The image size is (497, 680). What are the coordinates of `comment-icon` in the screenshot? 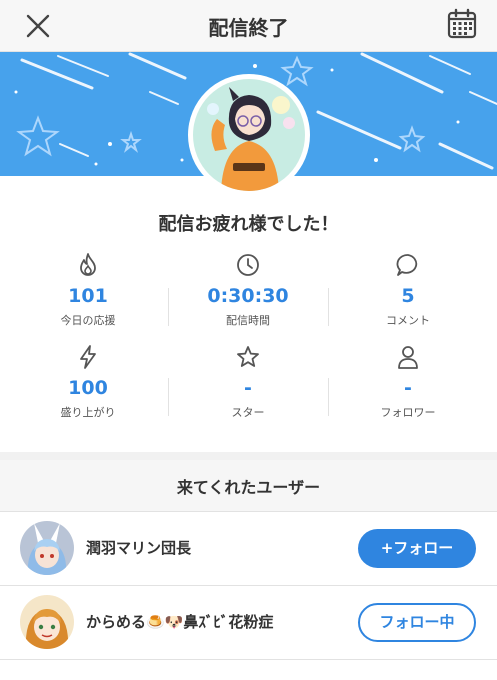 It's located at (407, 265).